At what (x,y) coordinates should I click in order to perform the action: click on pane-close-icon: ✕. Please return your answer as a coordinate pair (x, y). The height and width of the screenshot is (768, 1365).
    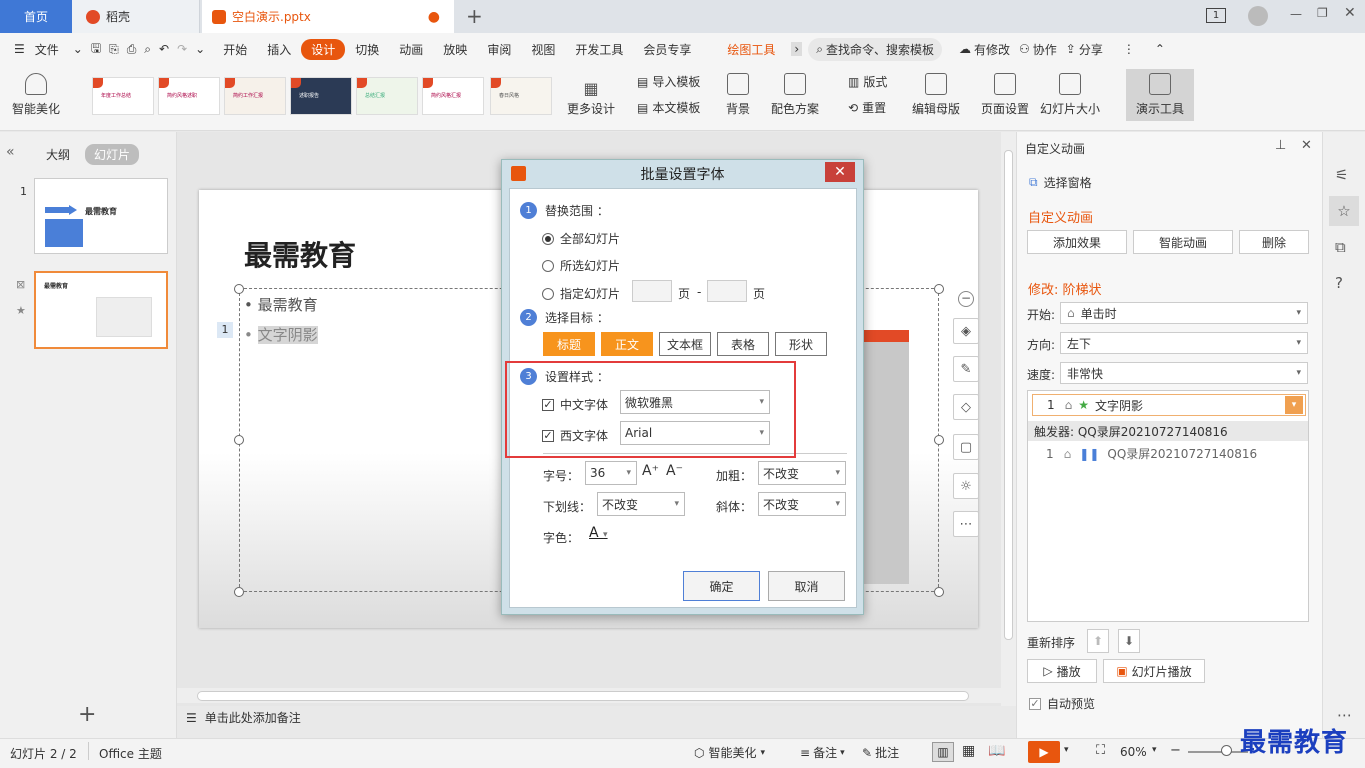
    Looking at the image, I should click on (1306, 145).